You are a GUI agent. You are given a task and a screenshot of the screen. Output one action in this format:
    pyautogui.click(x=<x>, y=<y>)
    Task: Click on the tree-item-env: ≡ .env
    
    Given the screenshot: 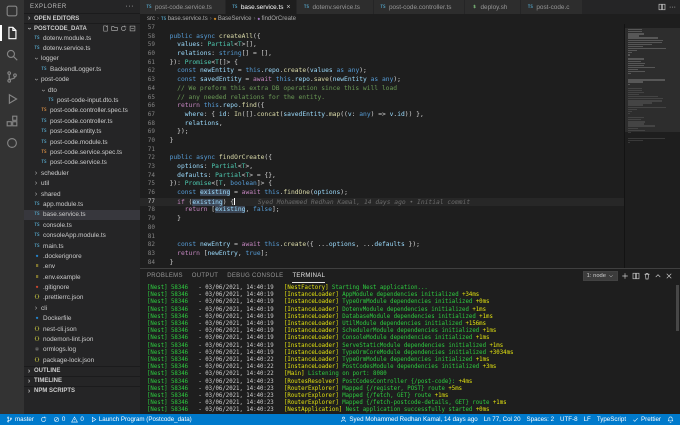 What is the action you would take?
    pyautogui.click(x=82, y=267)
    